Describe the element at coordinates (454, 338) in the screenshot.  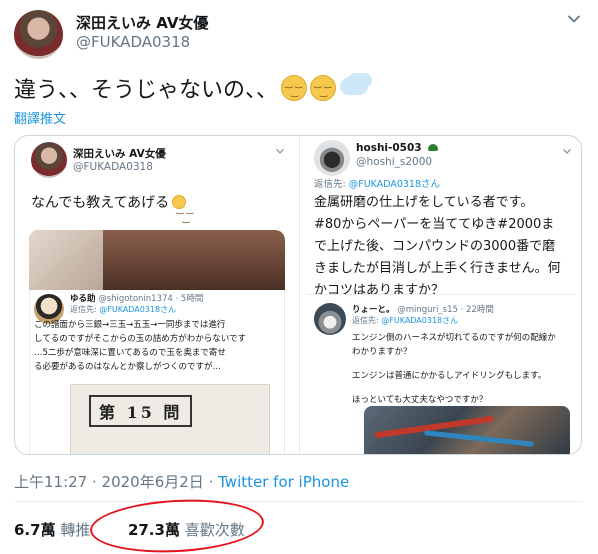
I see `reply-line: エンジン側のハーネスが切れてるのですが何の配線か` at that location.